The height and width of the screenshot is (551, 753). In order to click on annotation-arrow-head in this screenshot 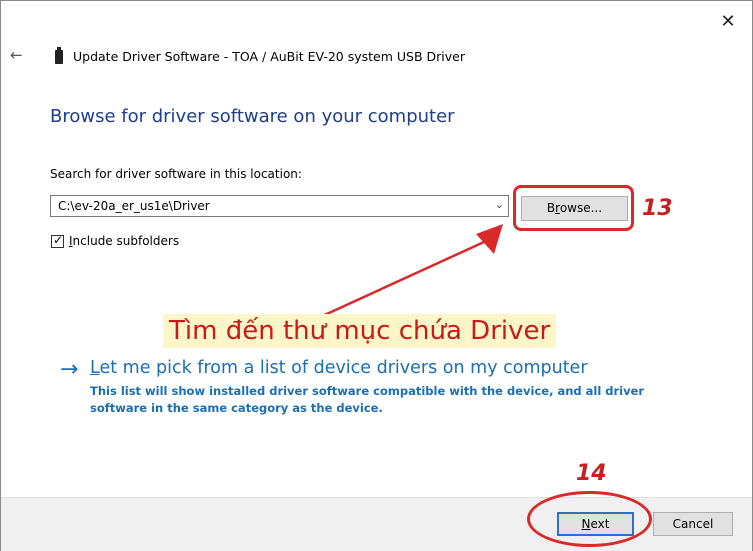, I will do `click(489, 239)`.